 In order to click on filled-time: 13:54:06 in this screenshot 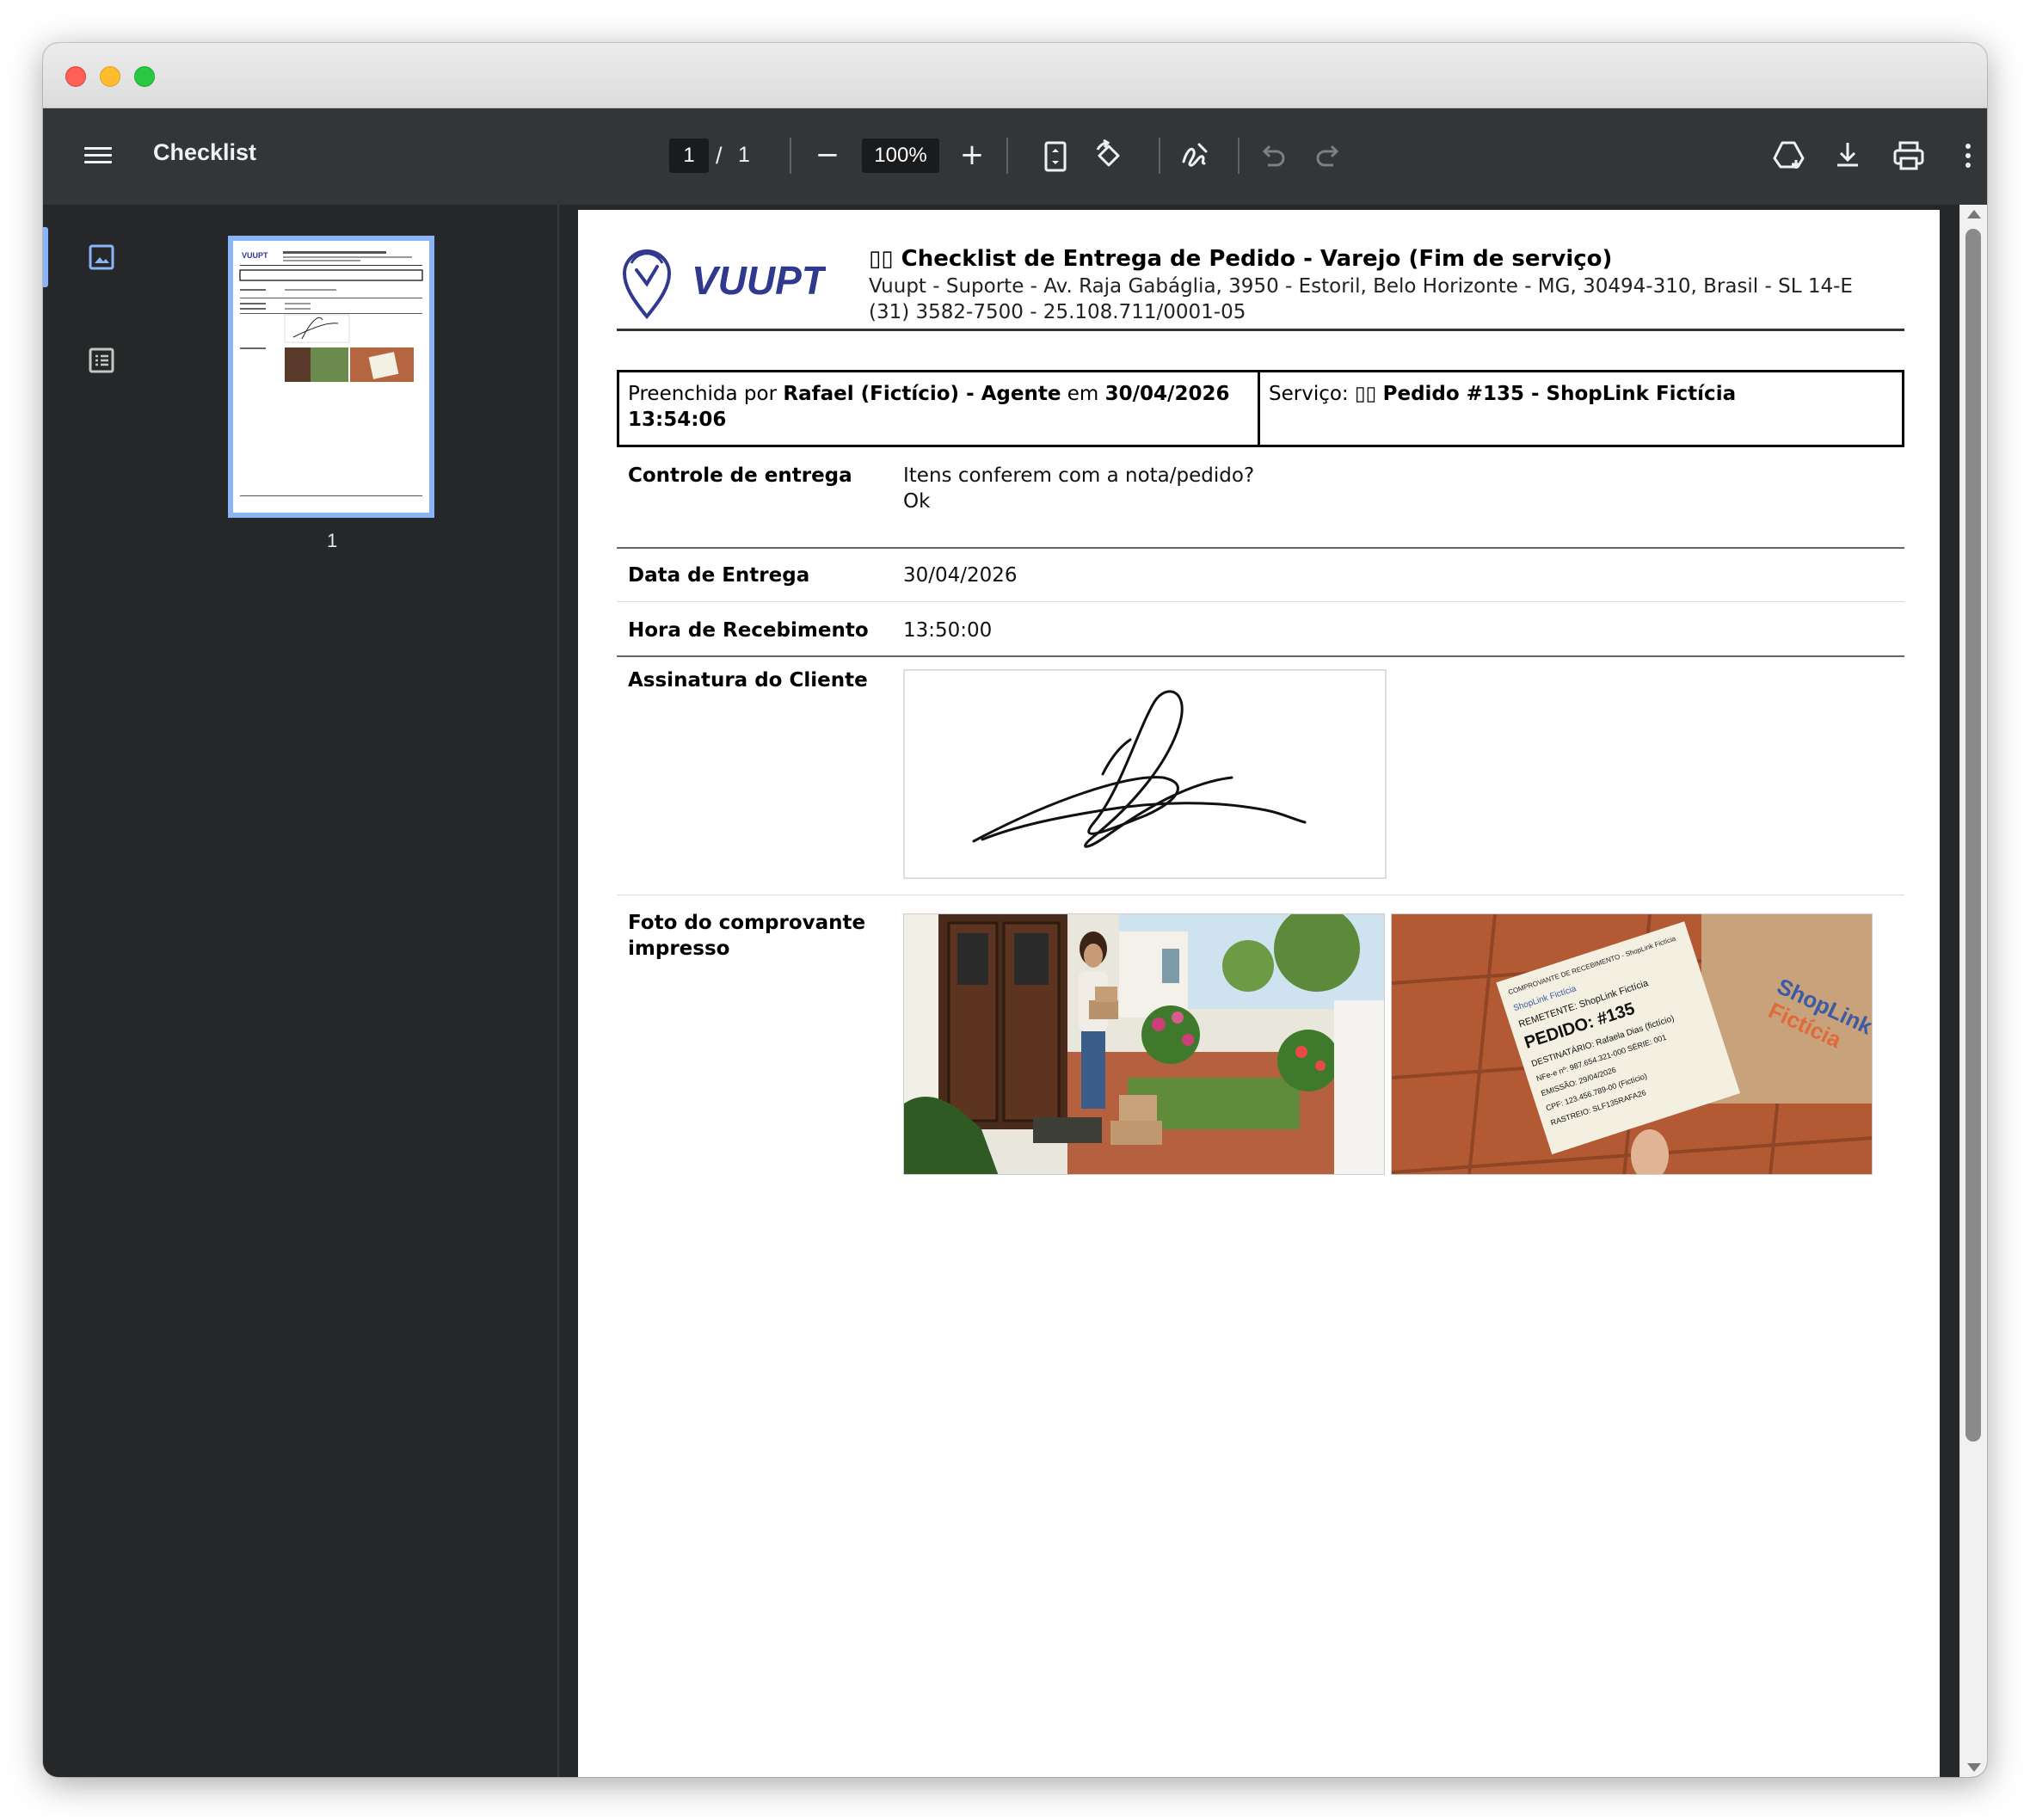, I will do `click(677, 420)`.